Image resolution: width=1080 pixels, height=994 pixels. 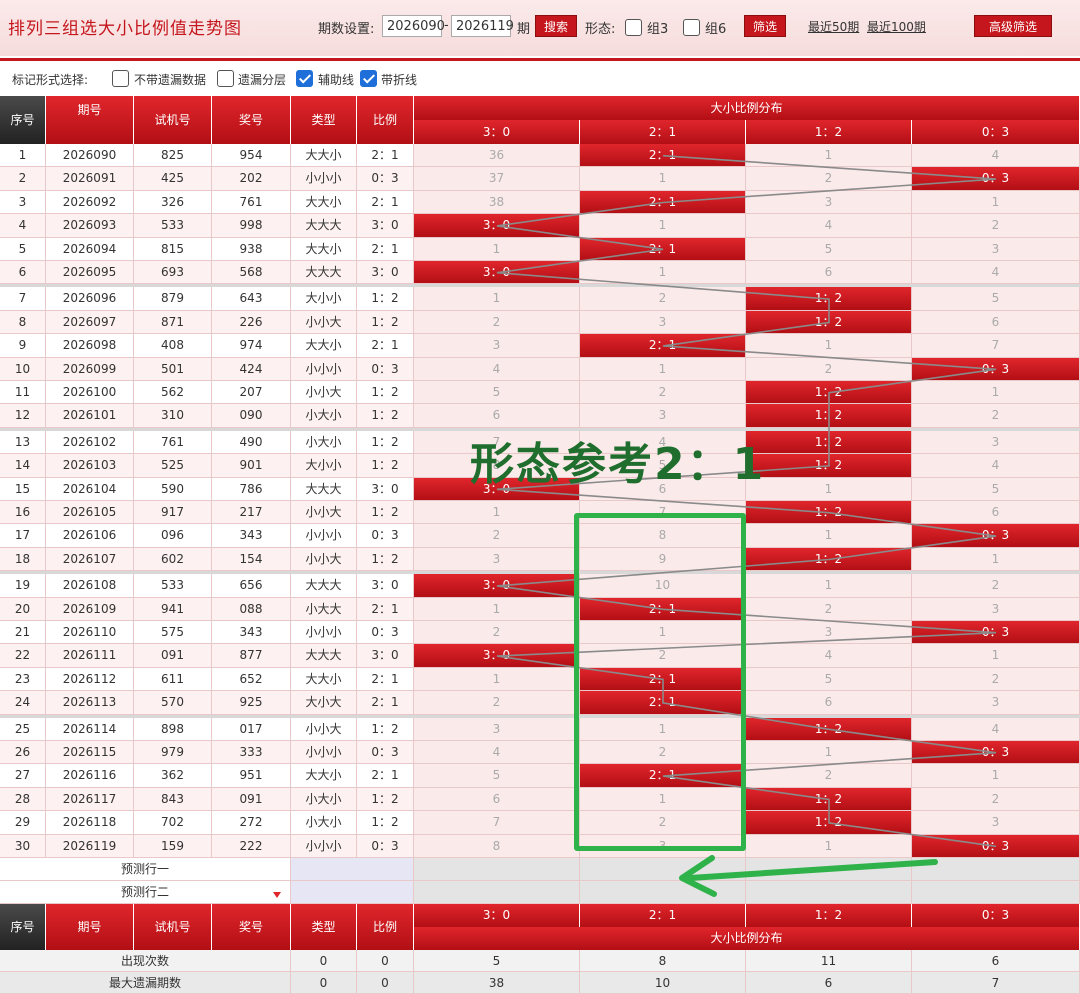 What do you see at coordinates (173, 536) in the screenshot?
I see `row-trial: 096` at bounding box center [173, 536].